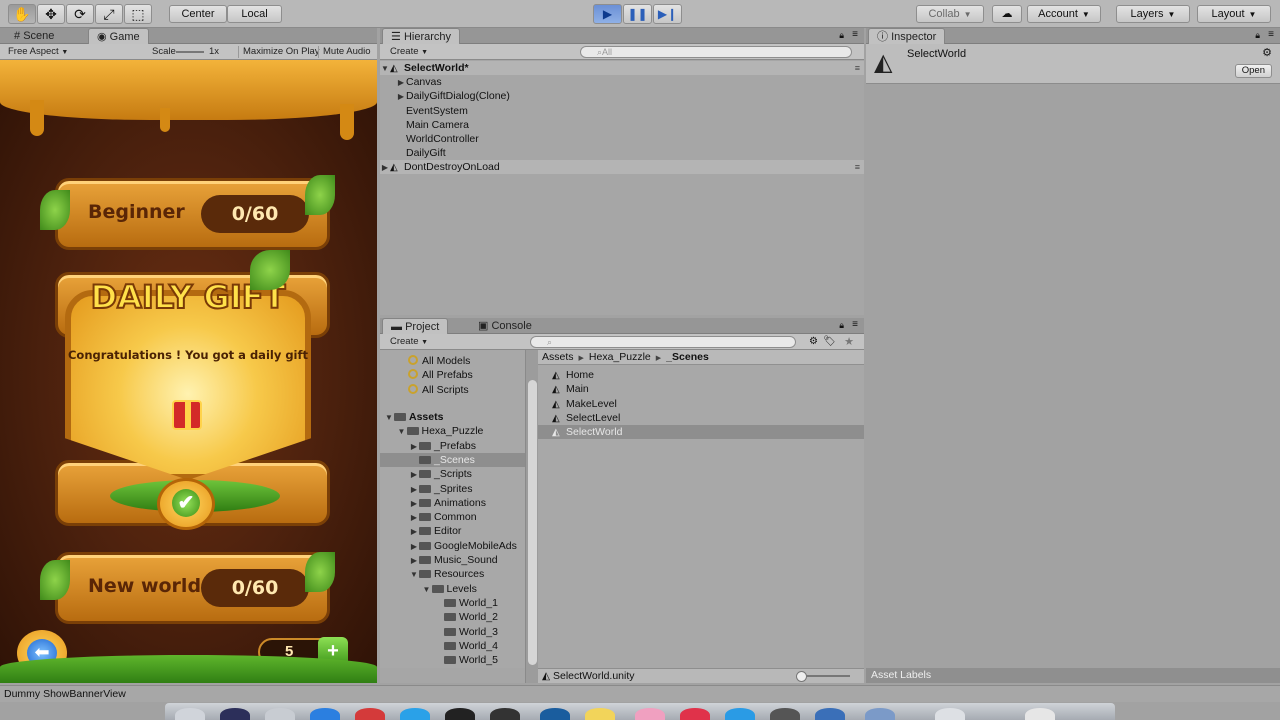  What do you see at coordinates (687, 357) in the screenshot?
I see `breadcrumb-item: _Scenes` at bounding box center [687, 357].